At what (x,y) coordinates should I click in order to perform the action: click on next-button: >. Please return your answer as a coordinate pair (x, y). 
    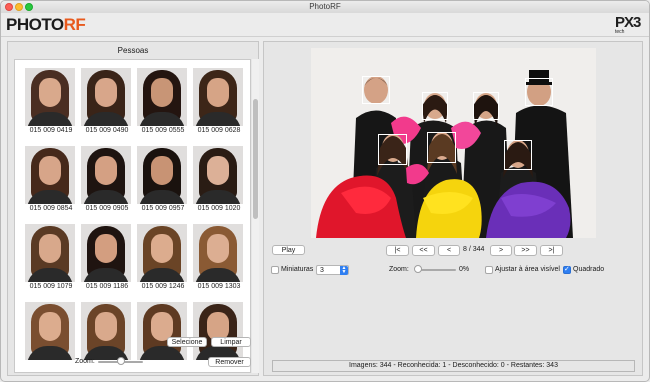
    Looking at the image, I should click on (501, 250).